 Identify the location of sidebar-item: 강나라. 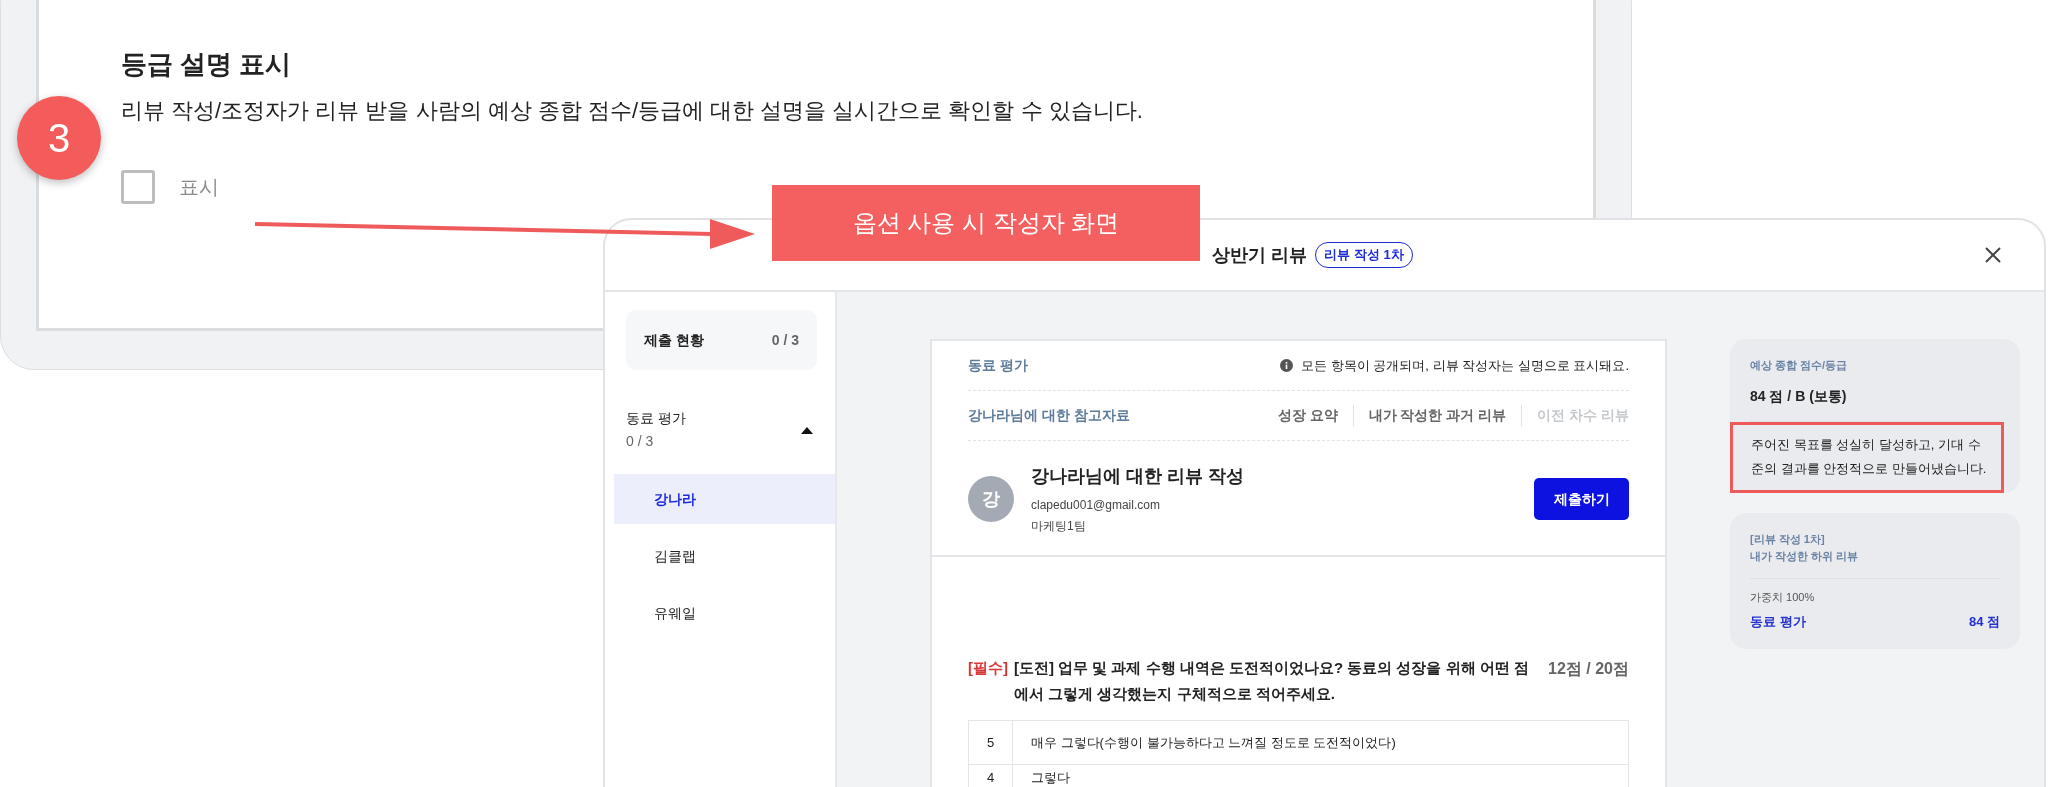
(724, 499).